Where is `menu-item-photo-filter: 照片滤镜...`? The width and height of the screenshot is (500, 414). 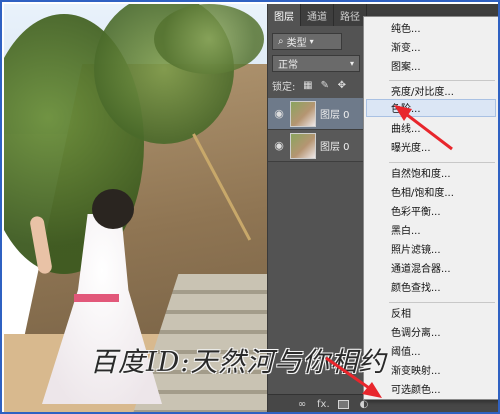 menu-item-photo-filter: 照片滤镜... is located at coordinates (416, 250).